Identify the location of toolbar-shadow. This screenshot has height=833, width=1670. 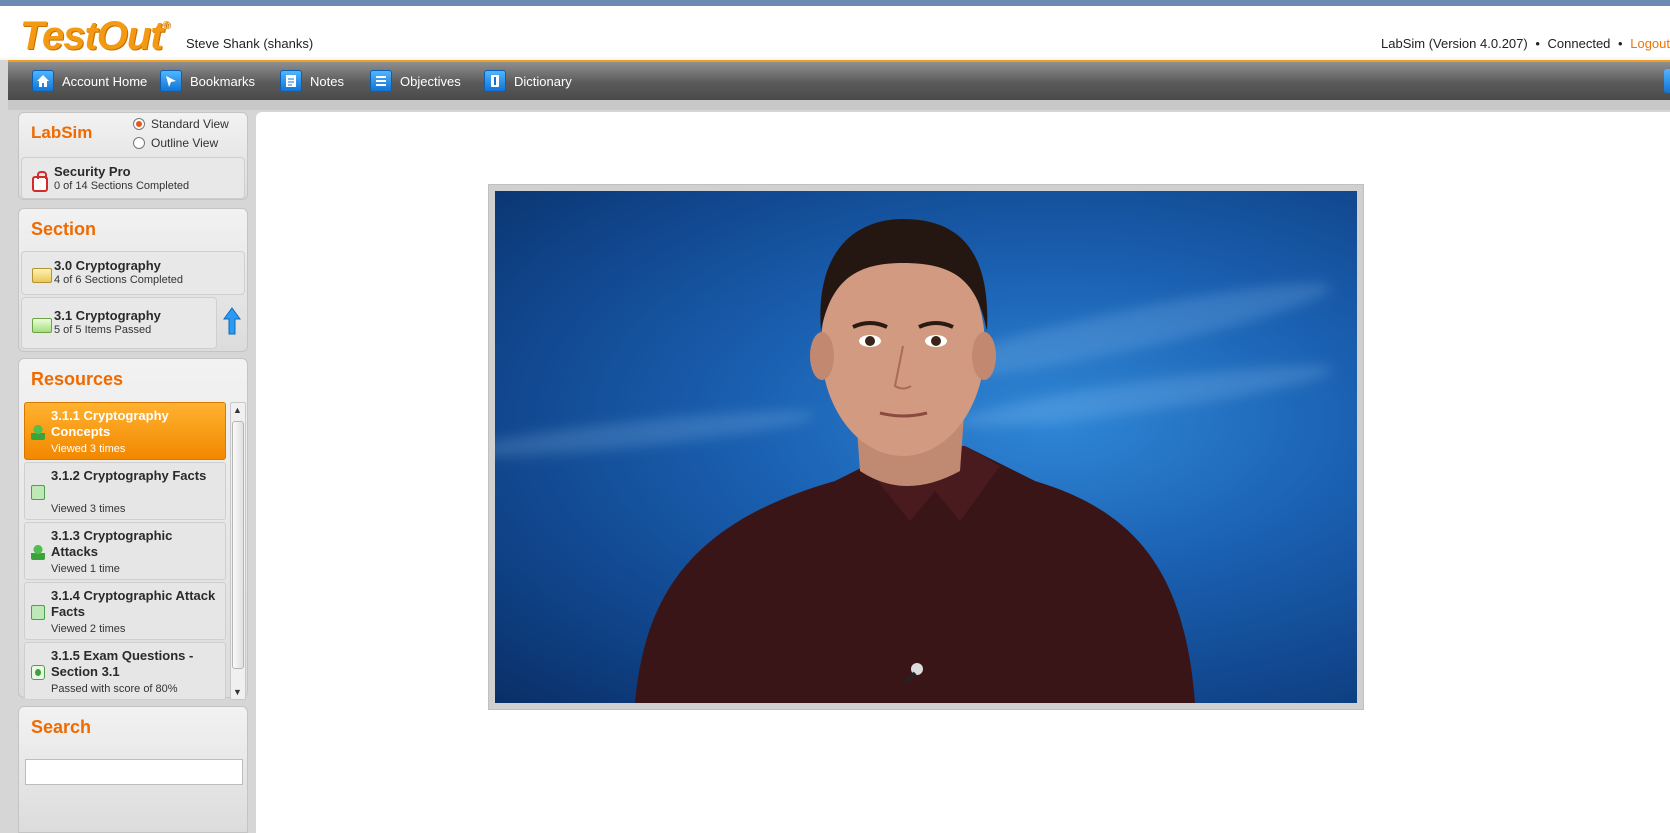
(839, 105).